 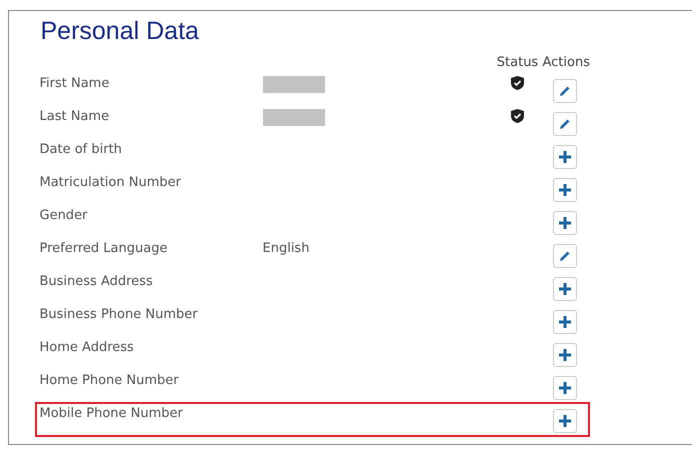 What do you see at coordinates (119, 31) in the screenshot?
I see `page-title: Personal Data` at bounding box center [119, 31].